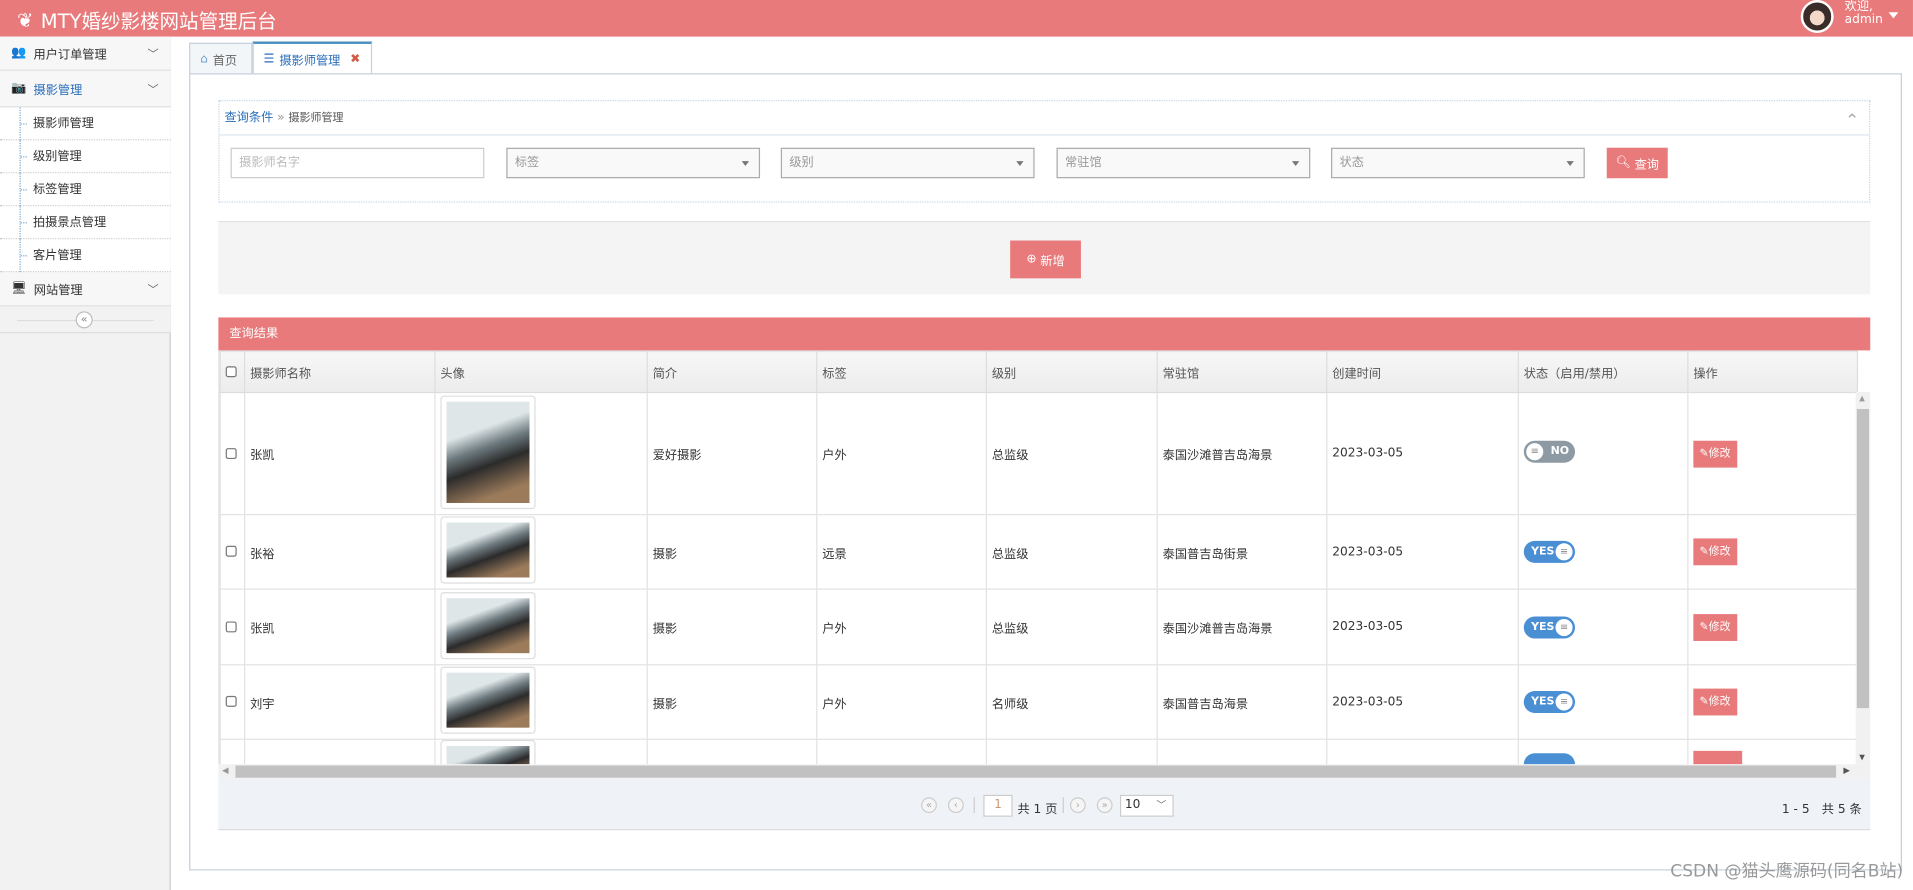 Image resolution: width=1913 pixels, height=890 pixels. Describe the element at coordinates (901, 372) in the screenshot. I see `column-header: 标签` at that location.